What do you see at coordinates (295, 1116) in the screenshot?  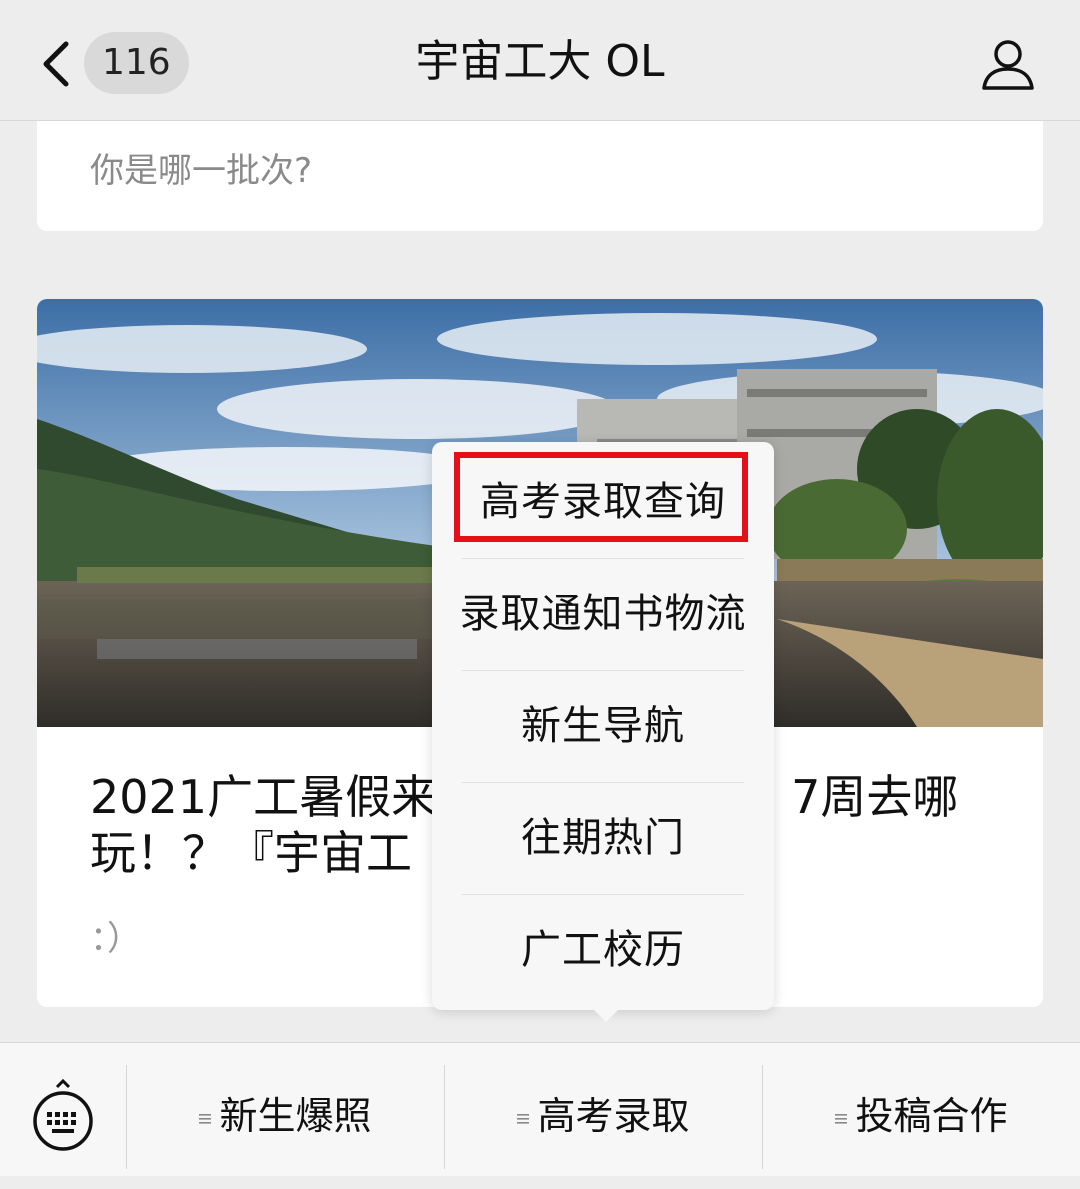 I see `menu-button-label: 新生爆照` at bounding box center [295, 1116].